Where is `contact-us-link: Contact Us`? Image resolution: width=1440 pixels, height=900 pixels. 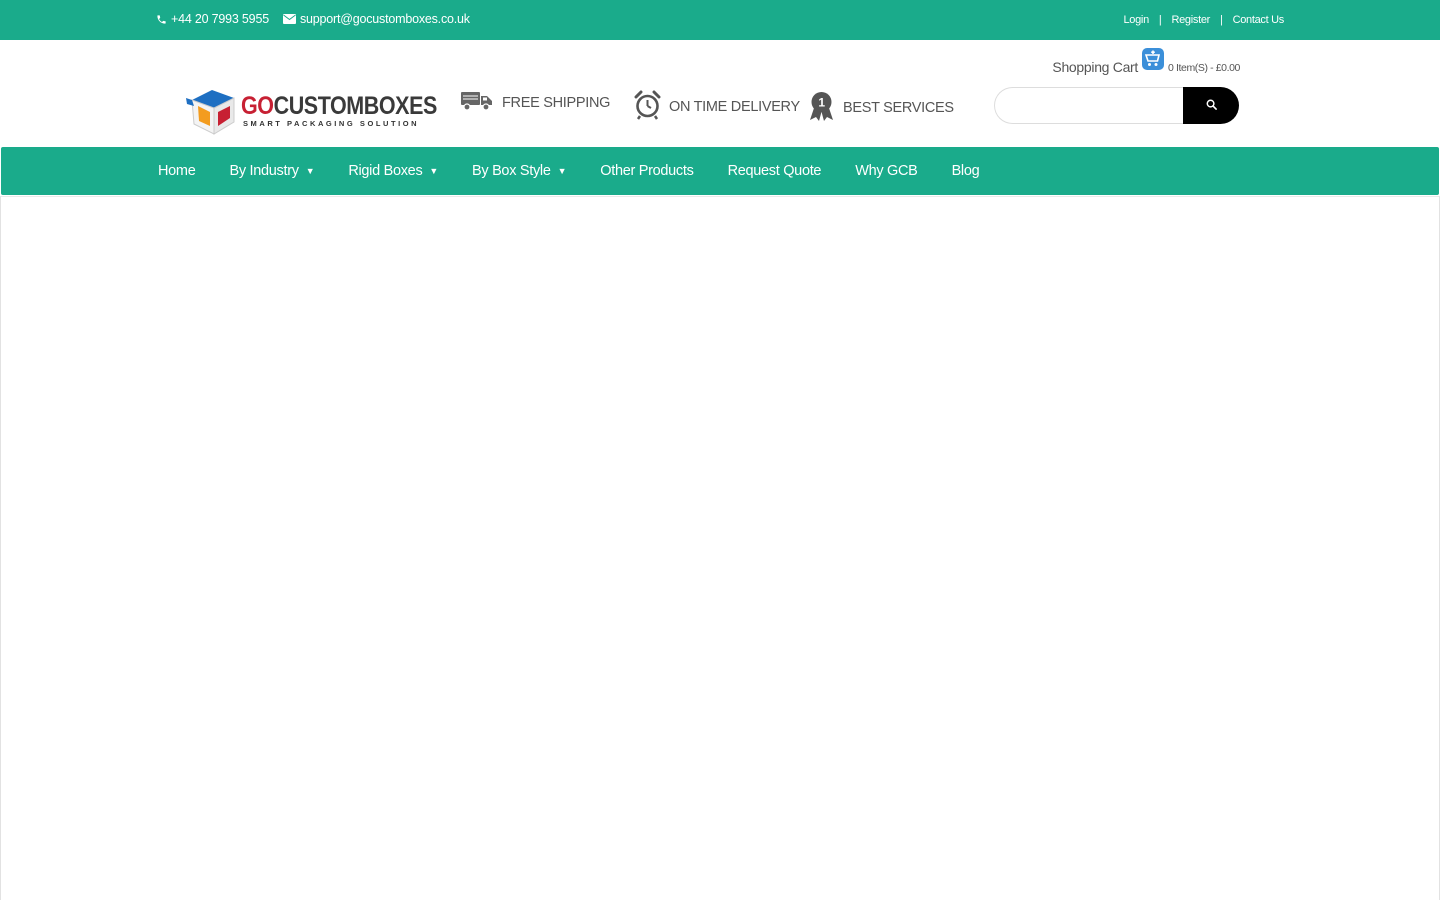
contact-us-link: Contact Us is located at coordinates (1259, 20).